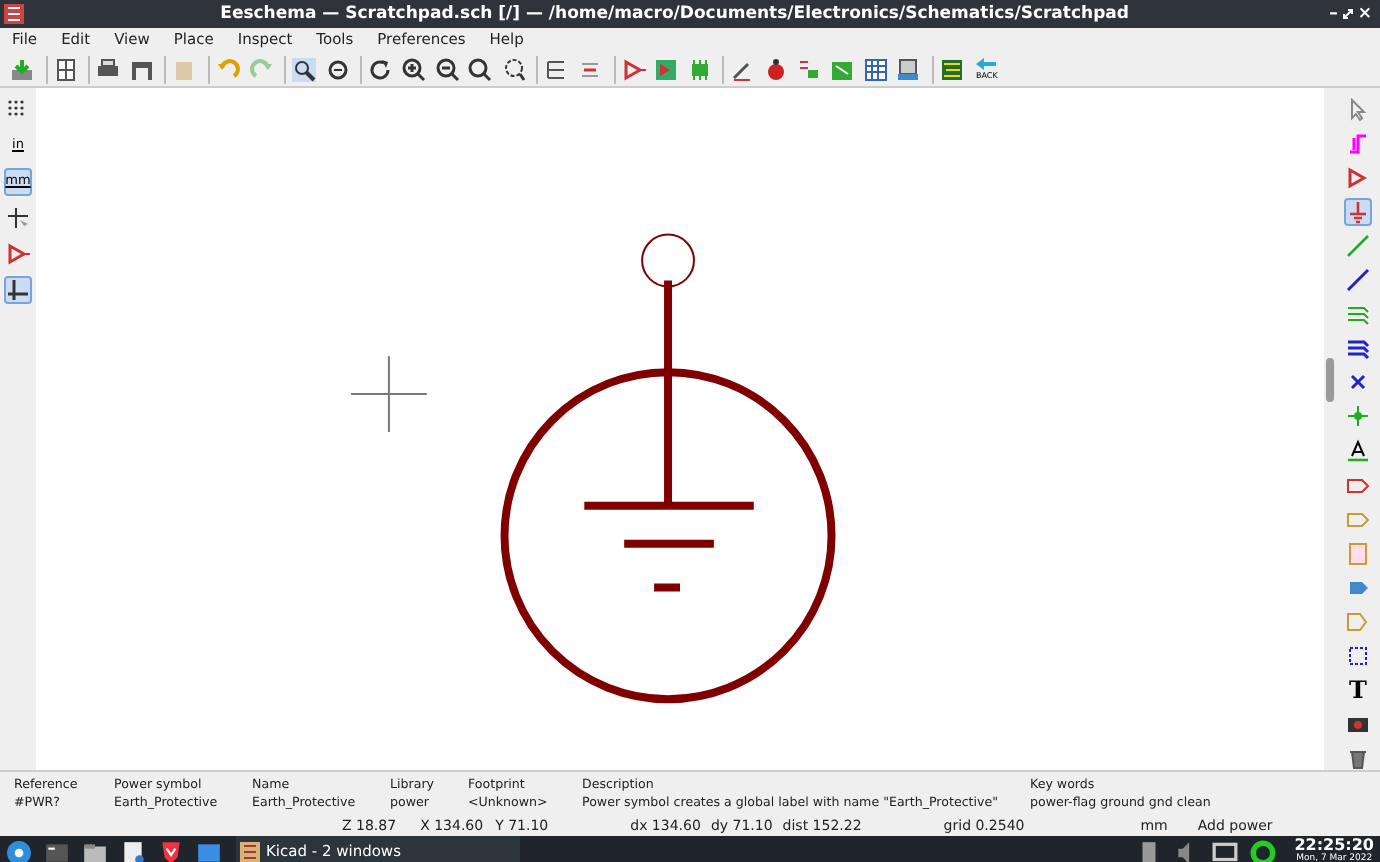 The image size is (1380, 862). Describe the element at coordinates (1358, 143) in the screenshot. I see `bus-entry-icon` at that location.